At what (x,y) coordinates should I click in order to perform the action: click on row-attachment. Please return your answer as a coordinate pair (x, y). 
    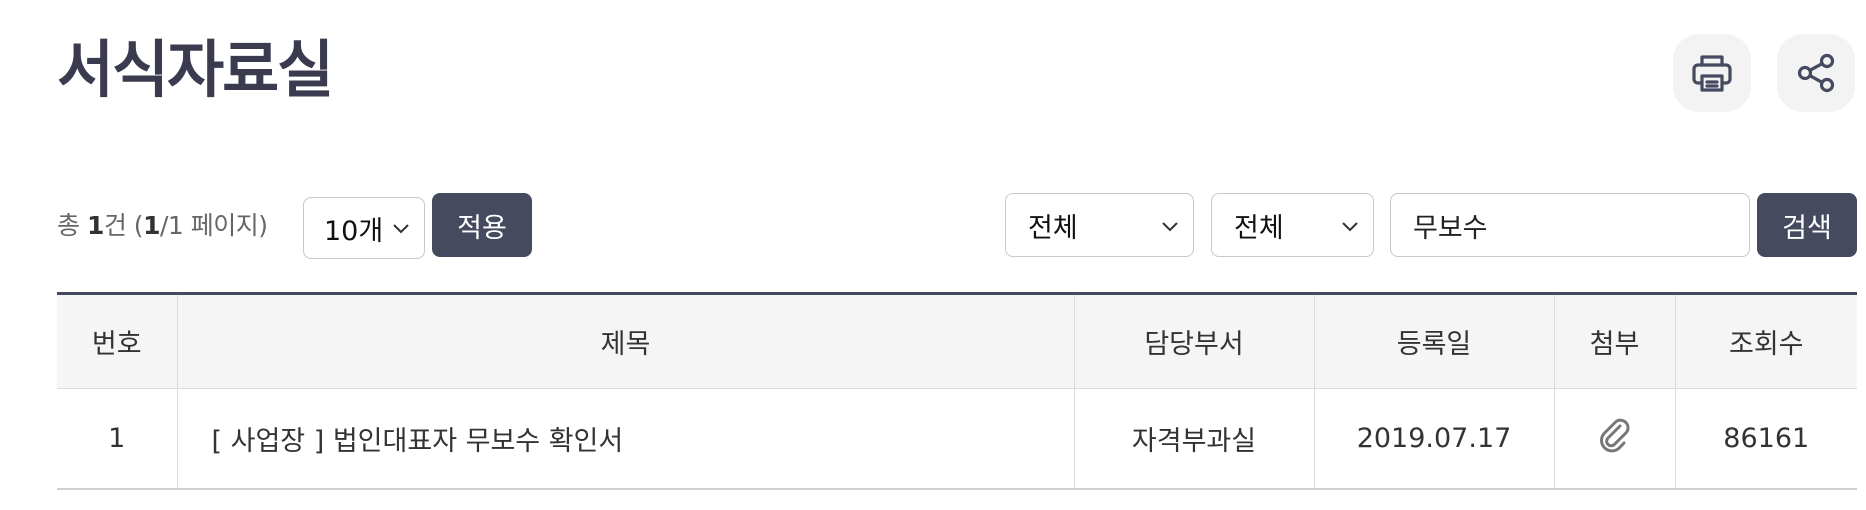
    Looking at the image, I should click on (1615, 439).